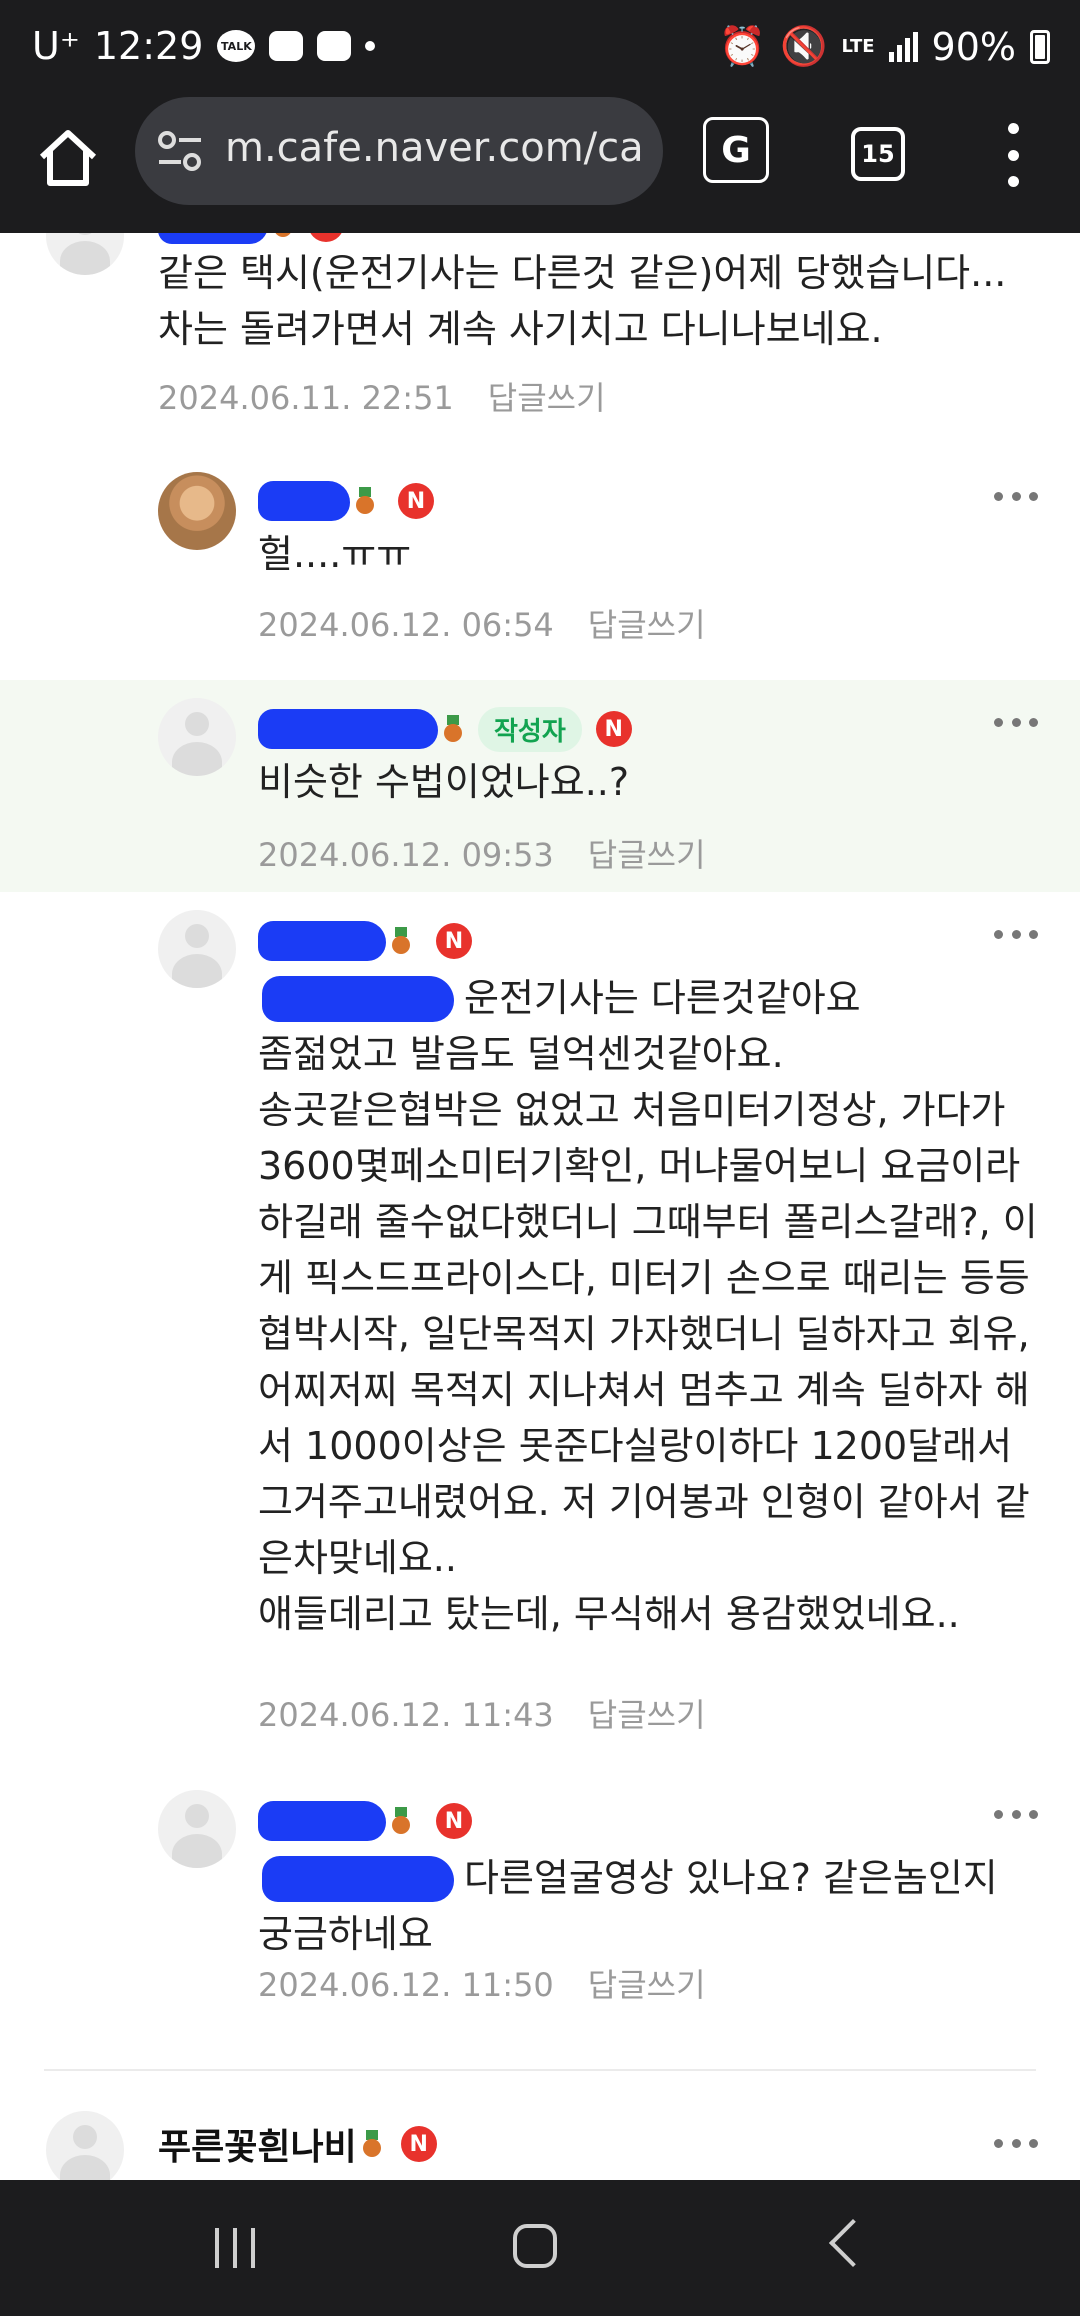 The height and width of the screenshot is (2316, 1080). I want to click on checkbox-icon, so click(334, 46).